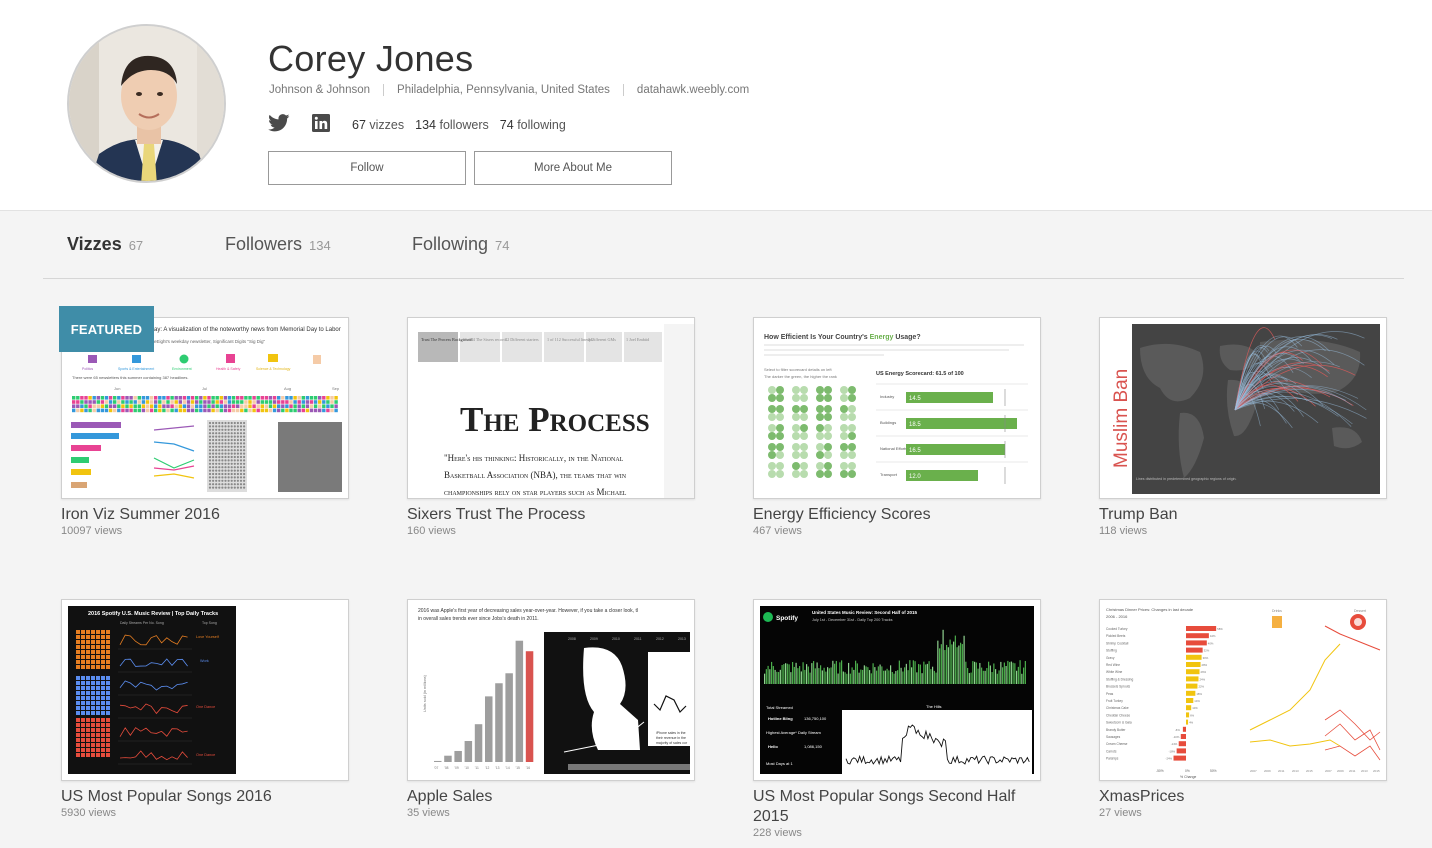 Image resolution: width=1432 pixels, height=848 pixels. What do you see at coordinates (573, 168) in the screenshot?
I see `more-about-me-button: More About Me` at bounding box center [573, 168].